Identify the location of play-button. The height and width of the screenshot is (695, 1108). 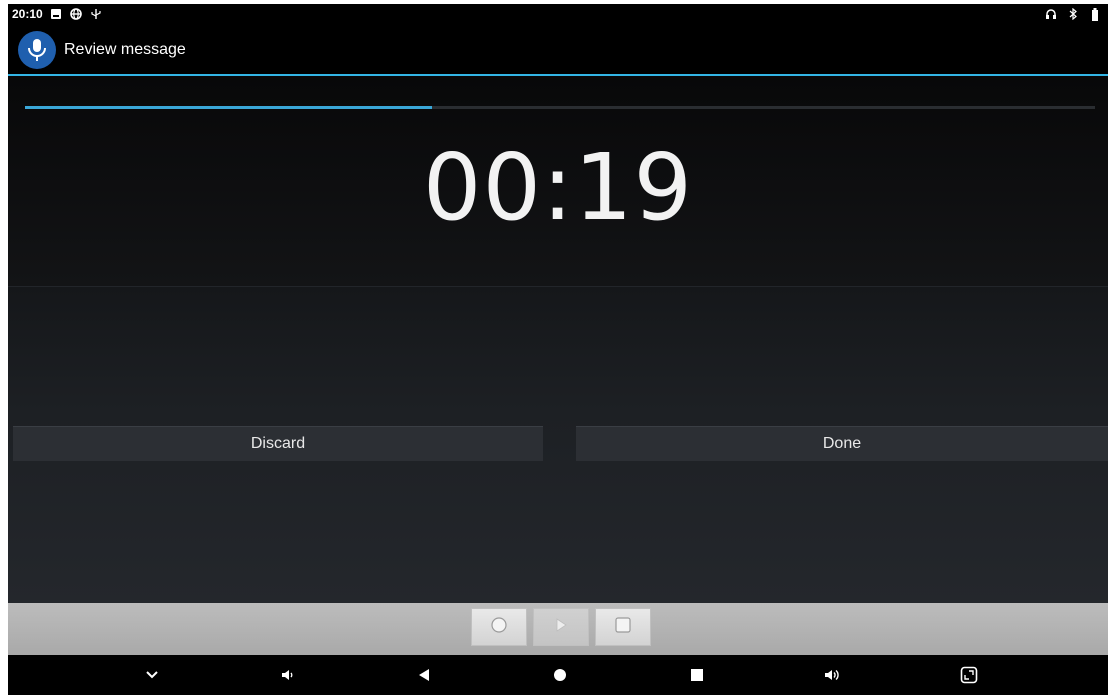
(561, 627).